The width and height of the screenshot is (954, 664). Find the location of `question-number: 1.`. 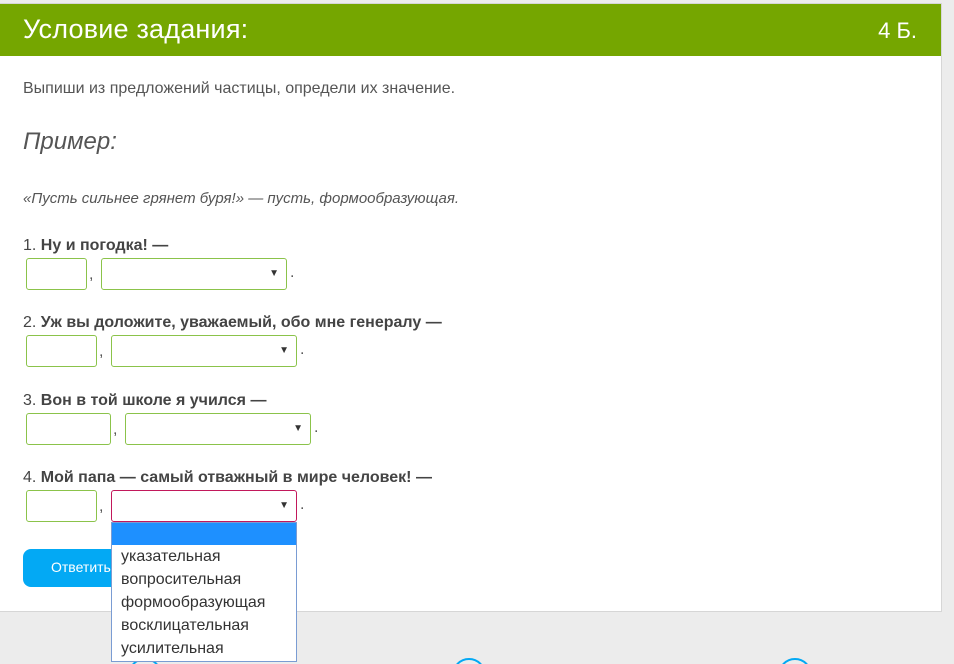

question-number: 1. is located at coordinates (30, 245).